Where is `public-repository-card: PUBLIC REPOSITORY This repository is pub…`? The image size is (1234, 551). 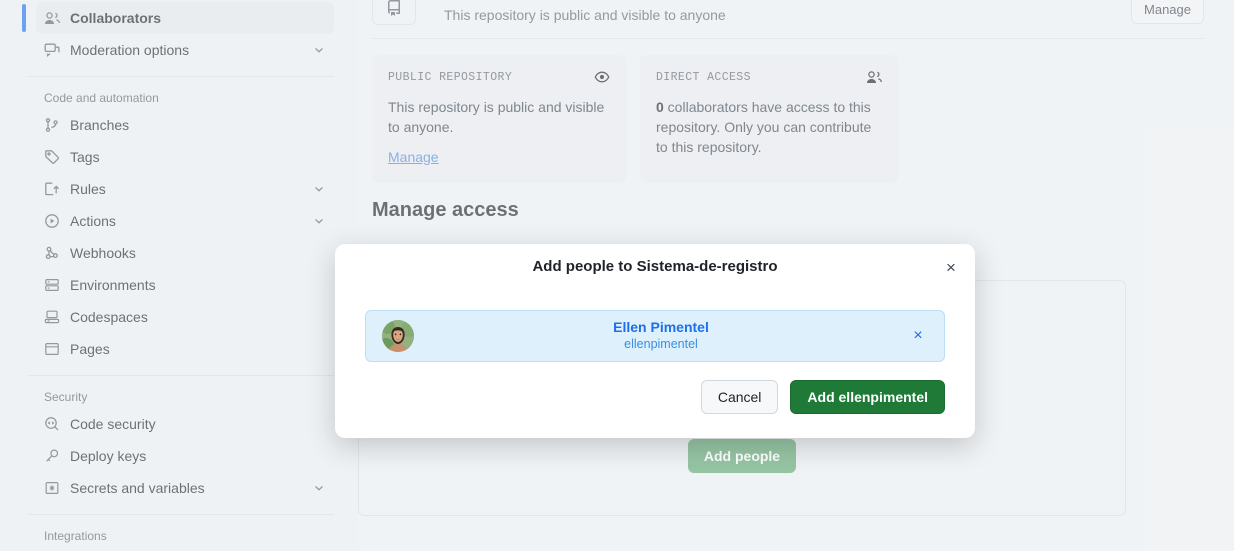
public-repository-card: PUBLIC REPOSITORY This repository is pub… is located at coordinates (499, 119).